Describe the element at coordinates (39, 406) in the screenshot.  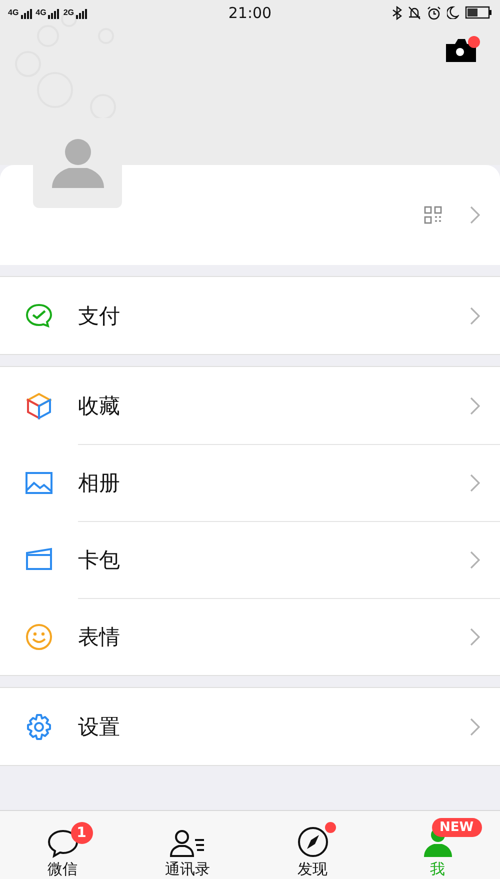
I see `cube-icon` at that location.